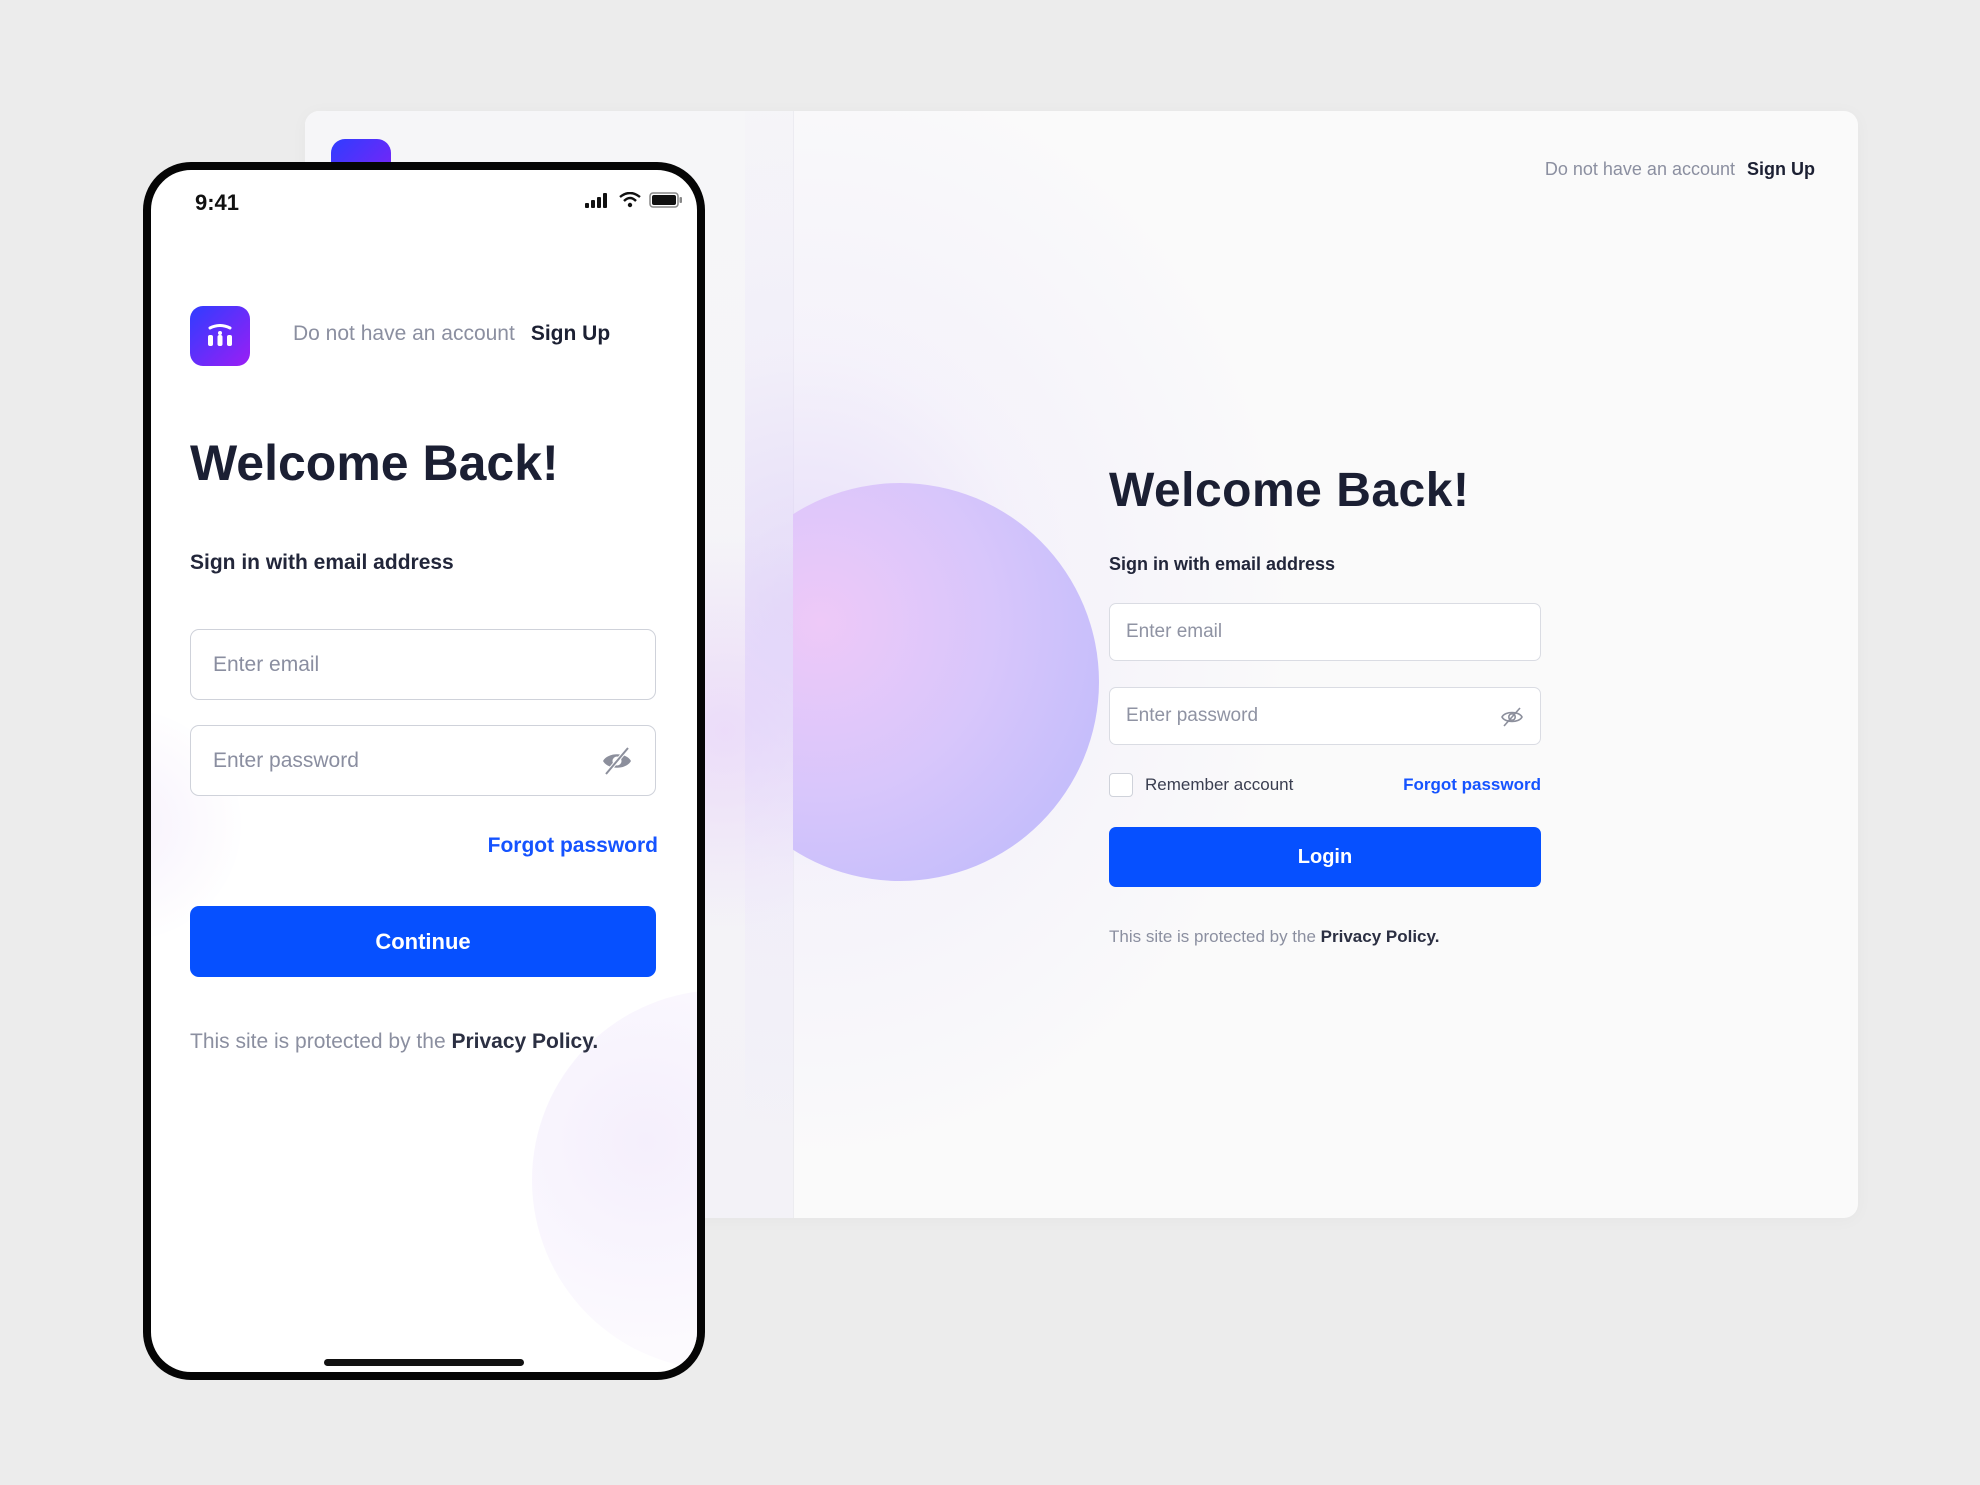 This screenshot has width=1980, height=1485. What do you see at coordinates (1325, 857) in the screenshot?
I see `login-button: Login` at bounding box center [1325, 857].